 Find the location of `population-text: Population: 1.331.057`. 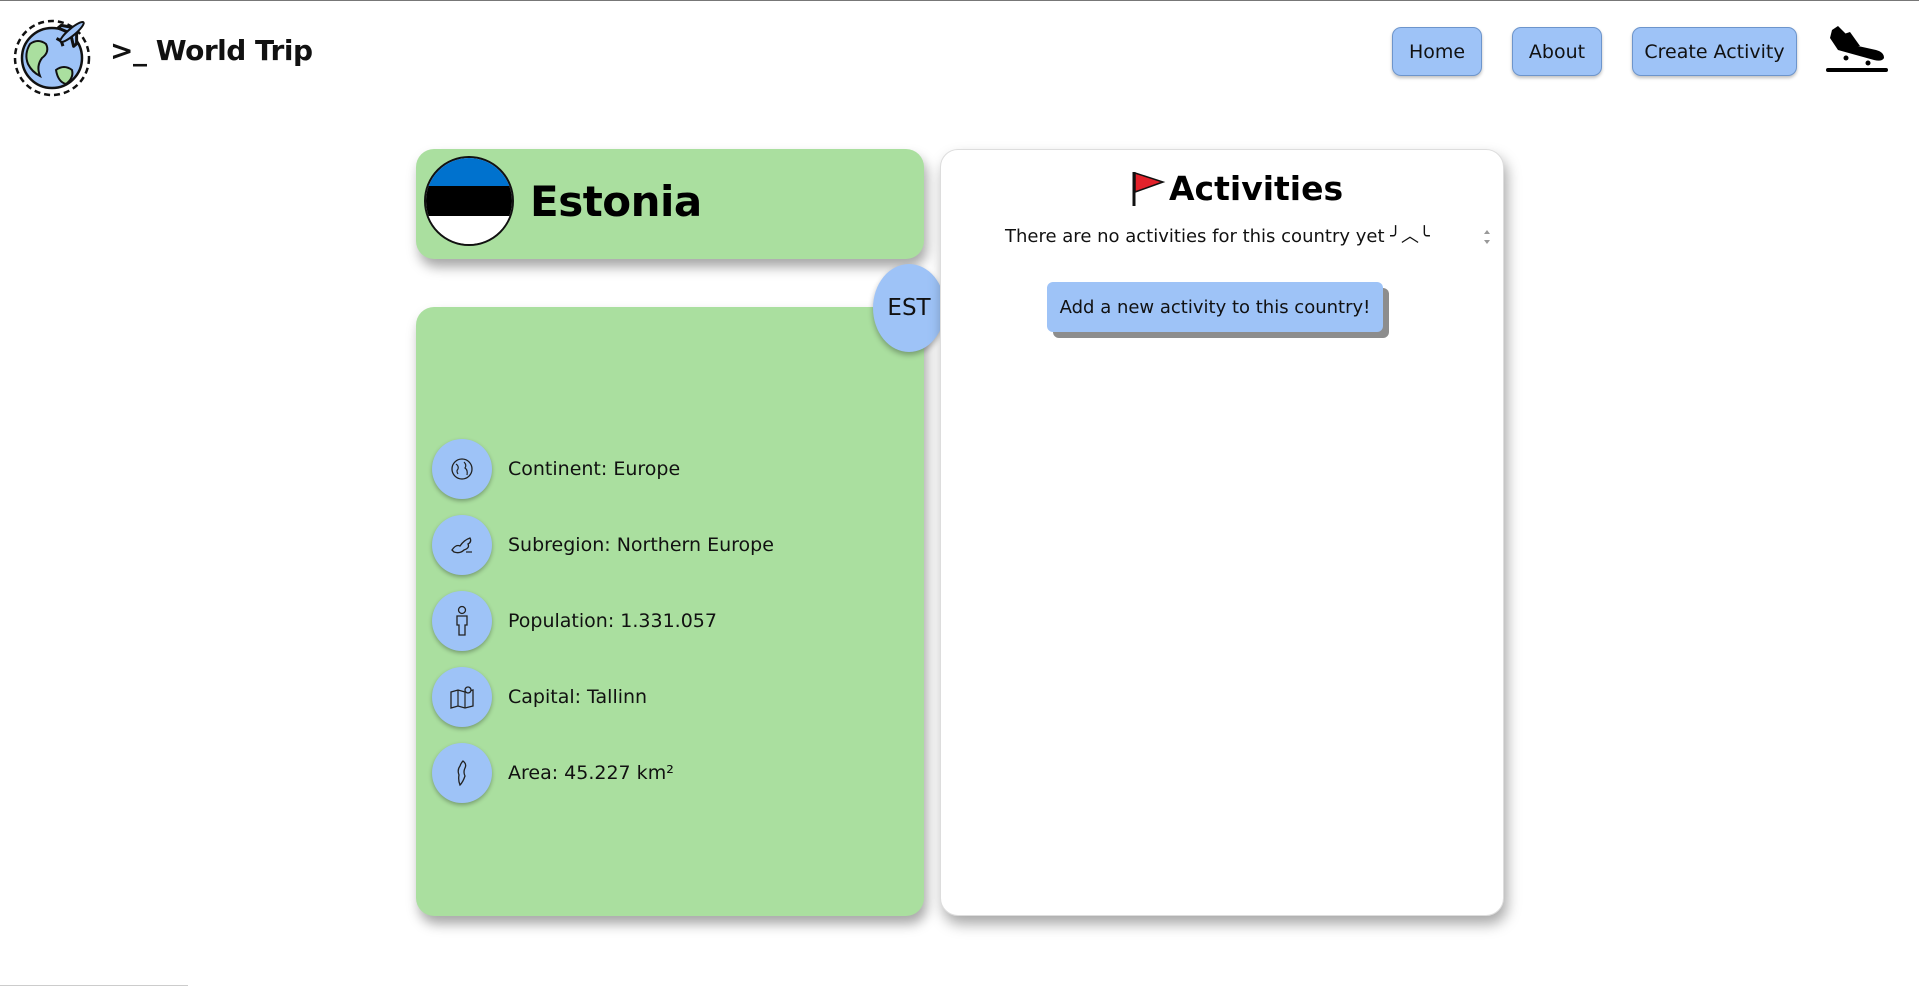

population-text: Population: 1.331.057 is located at coordinates (612, 621).